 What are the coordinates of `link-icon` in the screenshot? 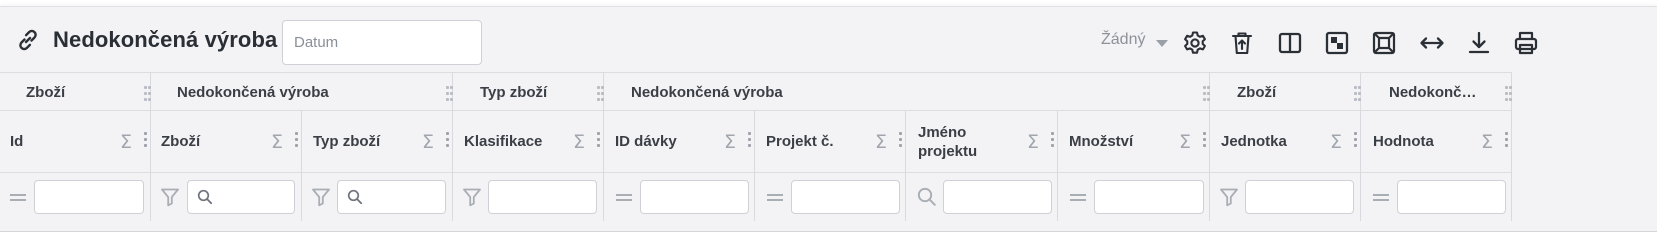 It's located at (28, 40).